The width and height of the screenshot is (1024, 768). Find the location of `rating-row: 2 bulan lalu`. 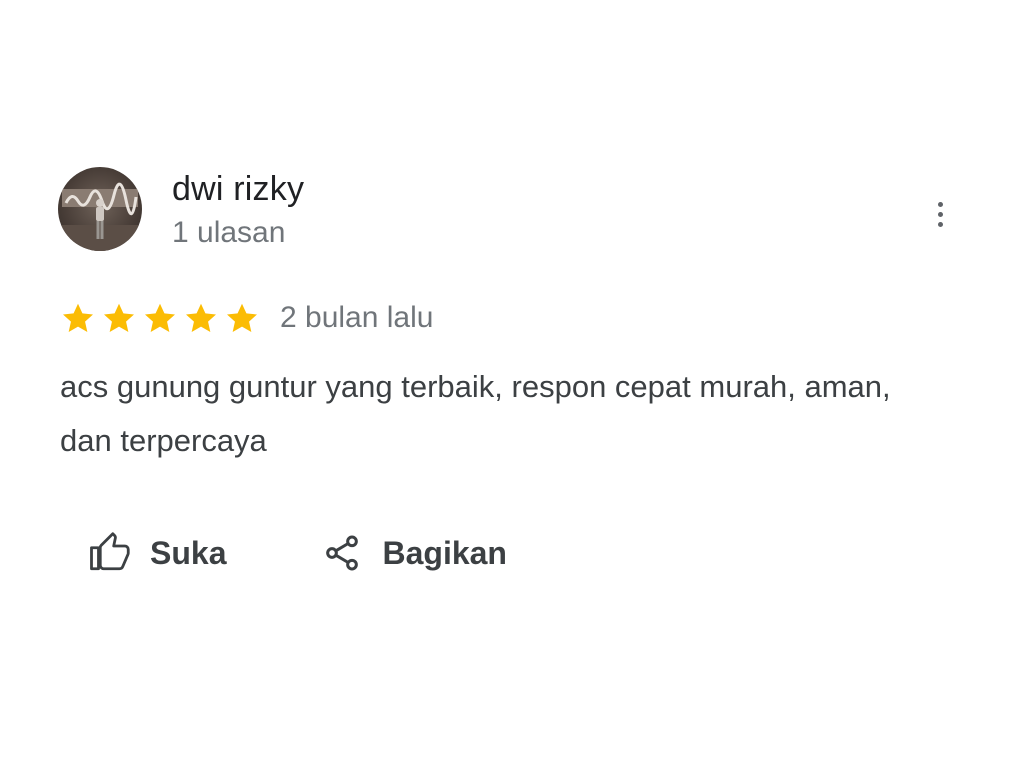

rating-row: 2 bulan lalu is located at coordinates (246, 318).